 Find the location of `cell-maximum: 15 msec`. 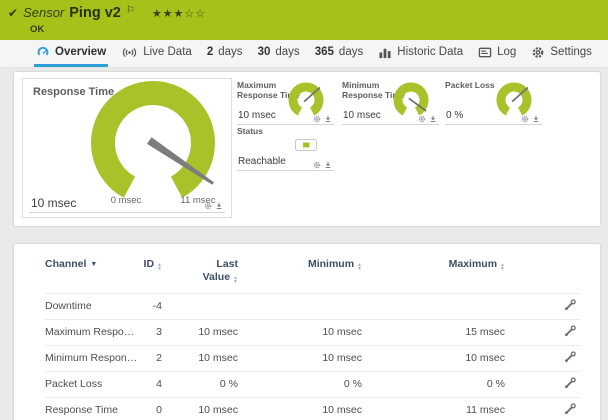

cell-maximum: 15 msec is located at coordinates (433, 332).